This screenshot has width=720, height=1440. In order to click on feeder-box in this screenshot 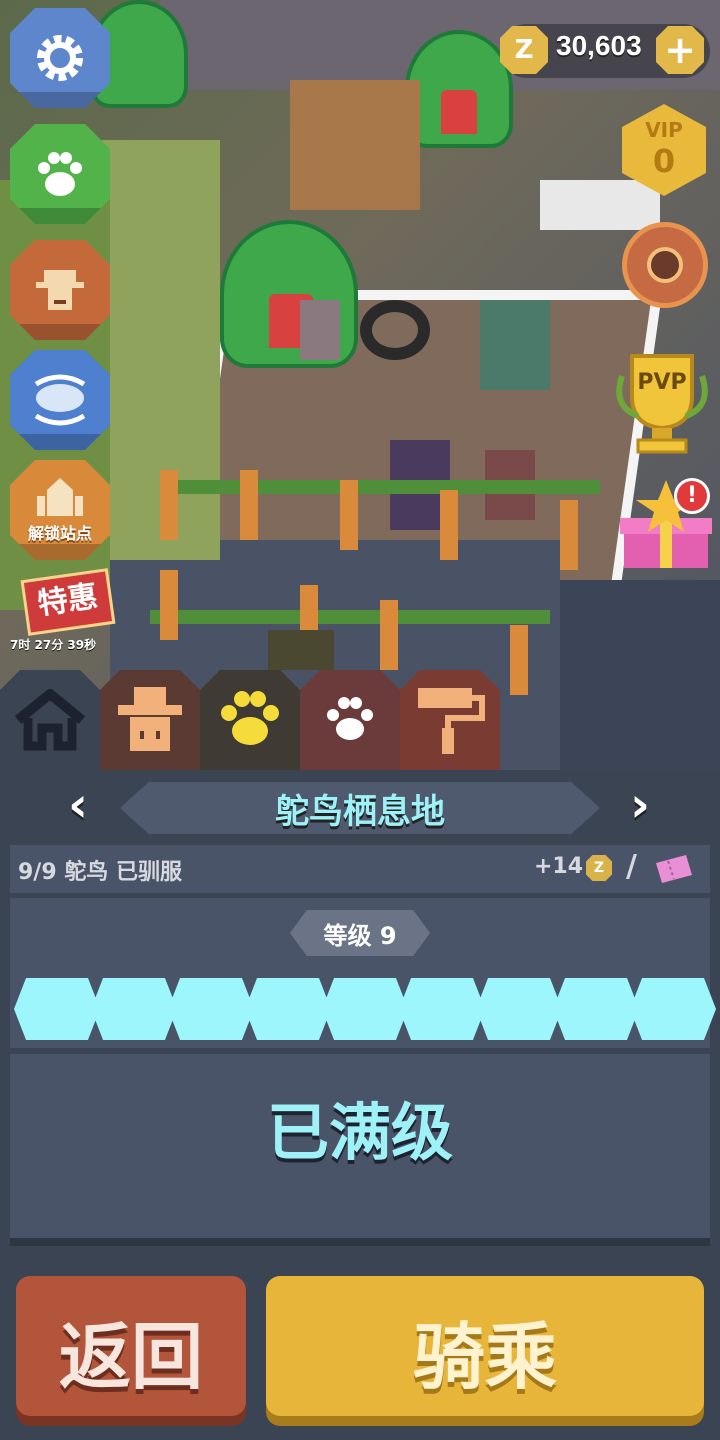, I will do `click(301, 650)`.